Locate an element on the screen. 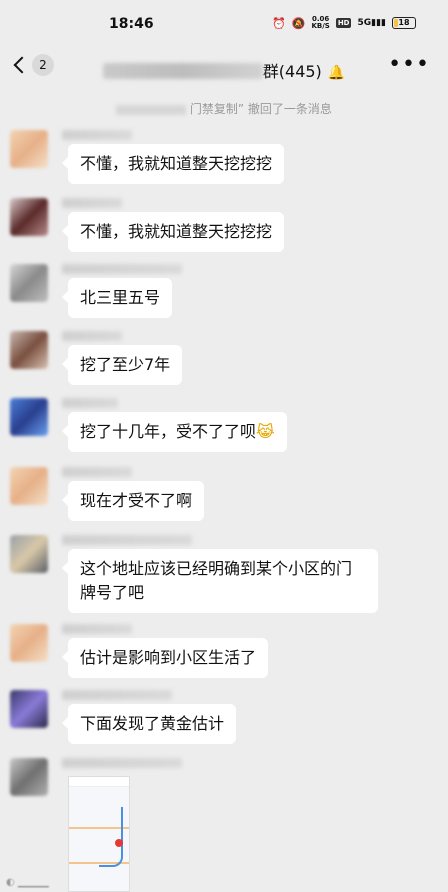 The width and height of the screenshot is (448, 892). alarm-icon: ⏰ is located at coordinates (279, 23).